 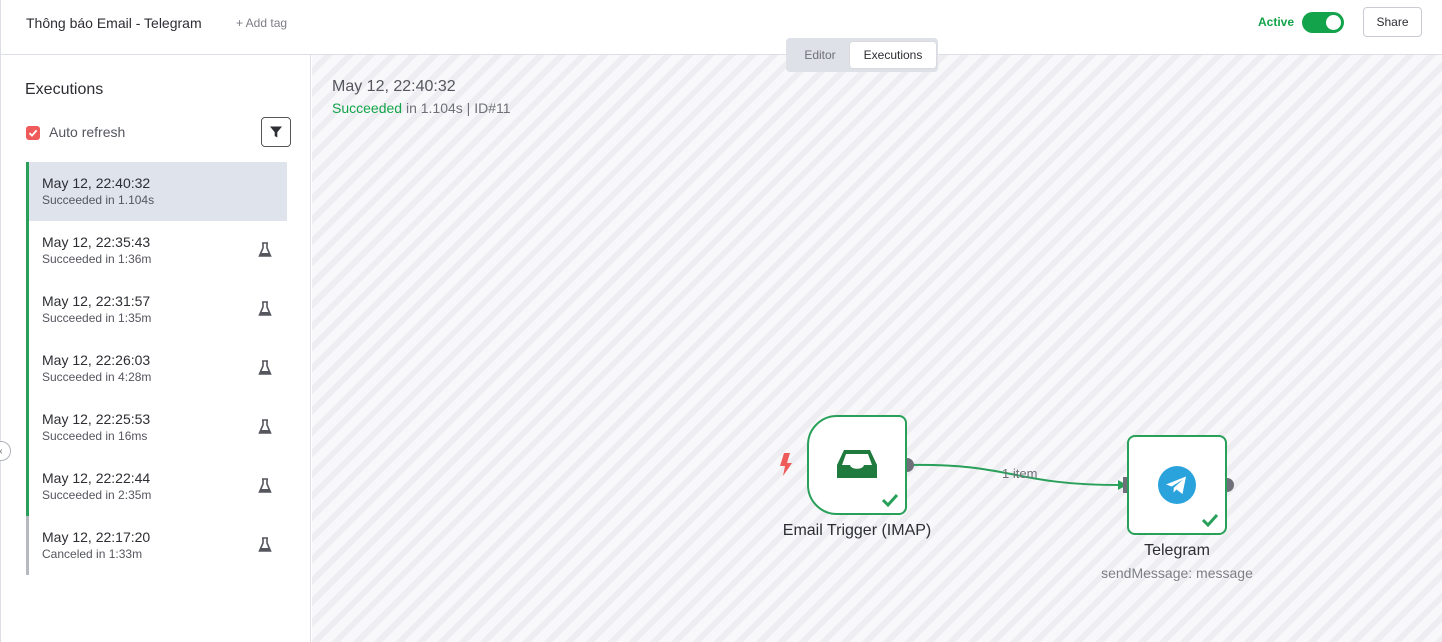 I want to click on telegram-node, so click(x=1177, y=485).